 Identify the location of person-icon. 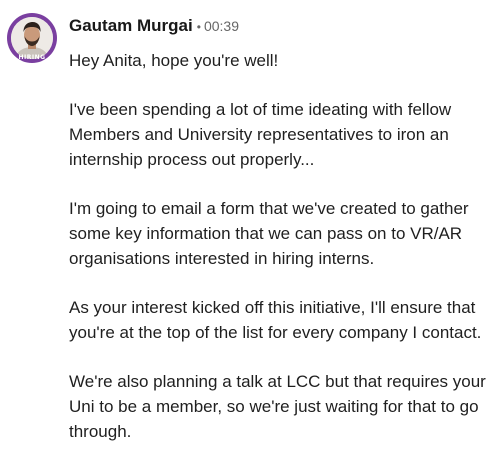
(32, 38).